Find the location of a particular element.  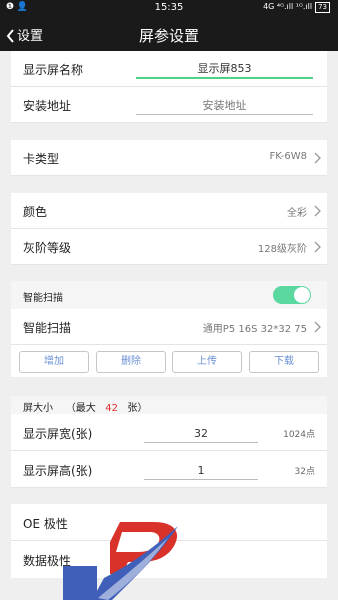

install-address-label: 安装地址 is located at coordinates (47, 106).